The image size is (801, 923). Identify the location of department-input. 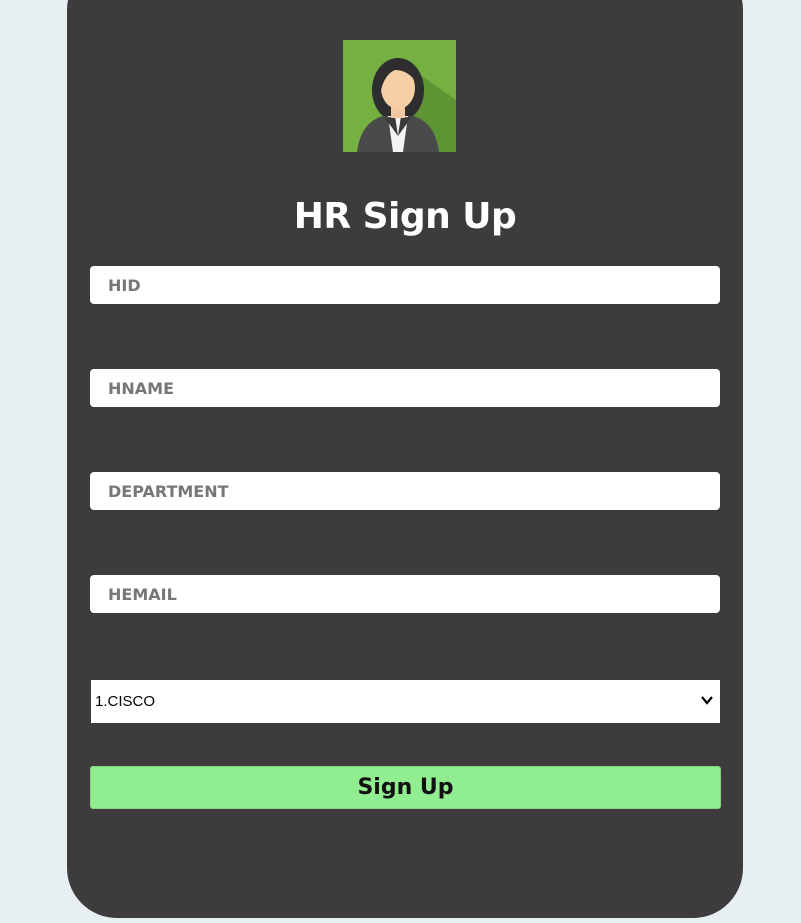
(405, 491).